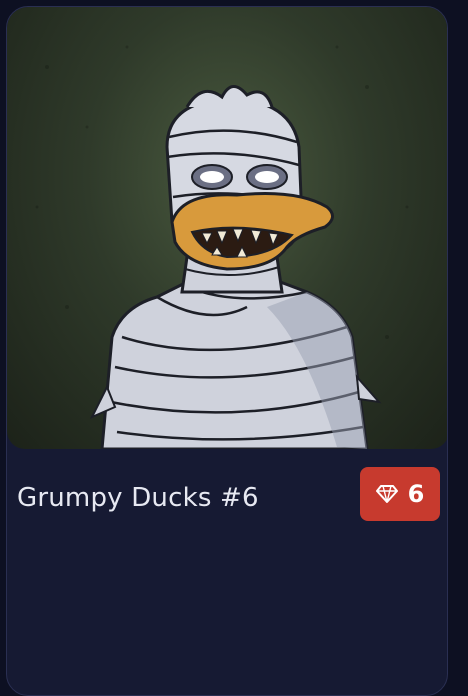 This screenshot has width=468, height=696. What do you see at coordinates (138, 498) in the screenshot?
I see `card-title: Grumpy Ducks #6` at bounding box center [138, 498].